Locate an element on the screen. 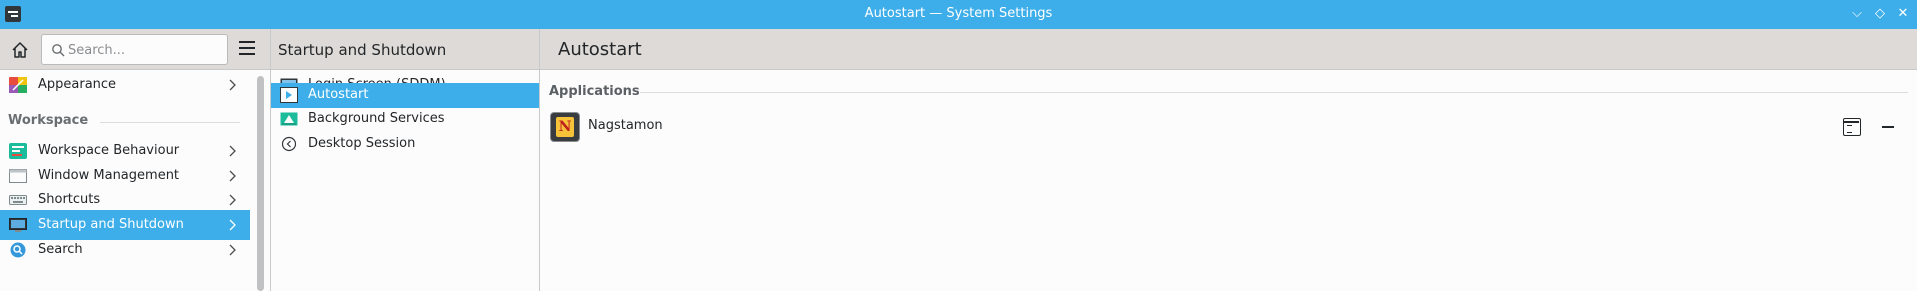 The height and width of the screenshot is (291, 1917). home-button is located at coordinates (20, 50).